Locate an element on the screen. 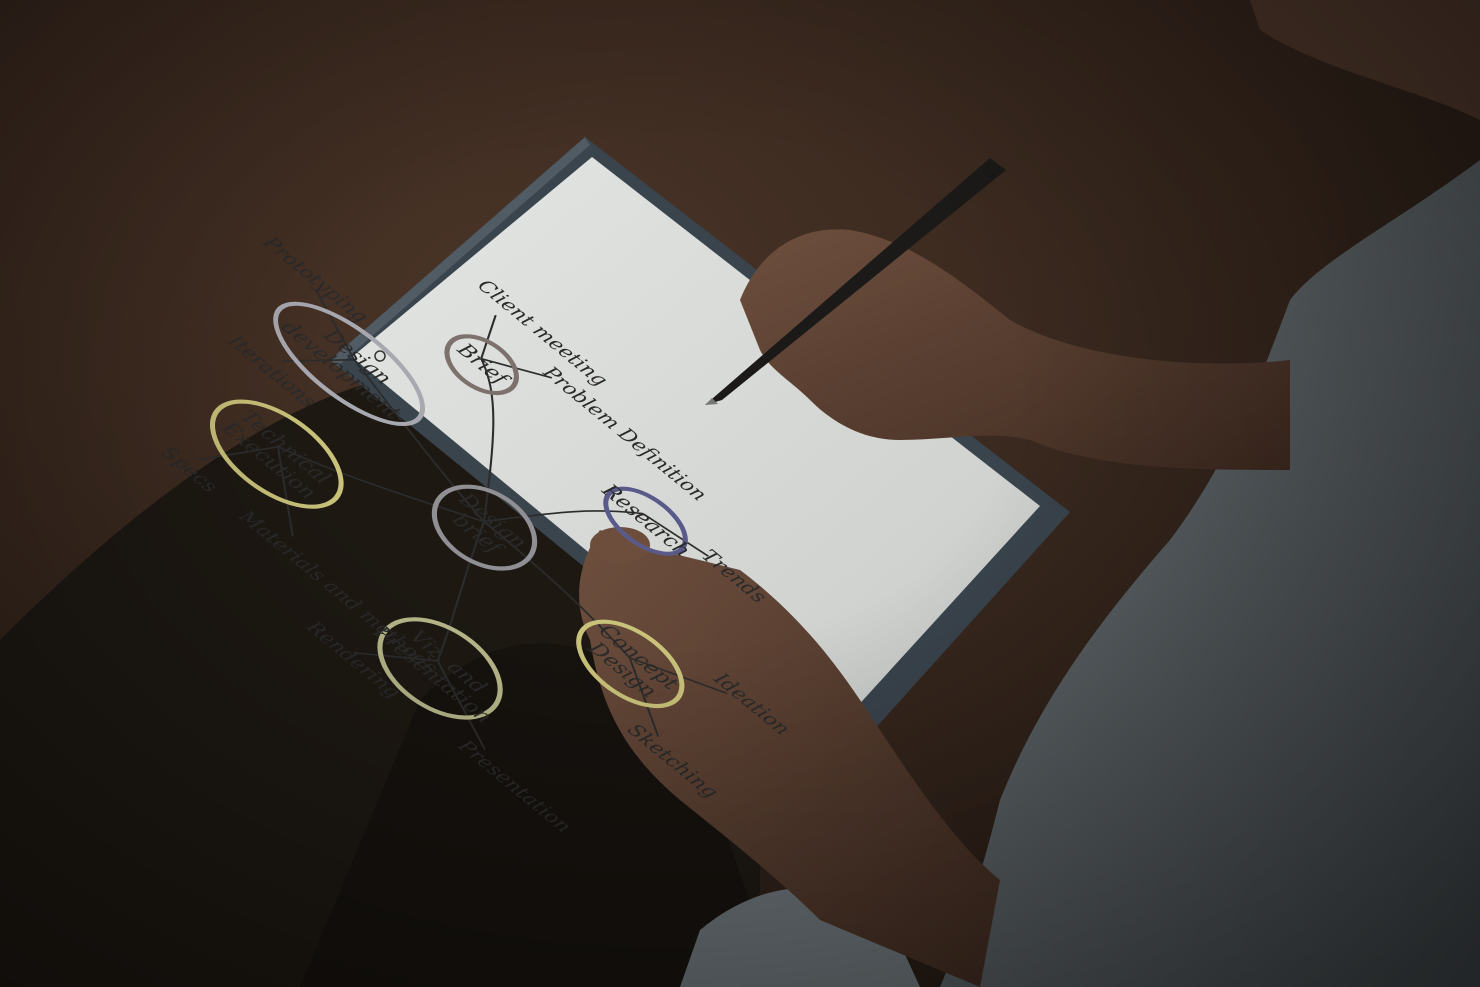  node-brief-label: Brief is located at coordinates (481, 365).